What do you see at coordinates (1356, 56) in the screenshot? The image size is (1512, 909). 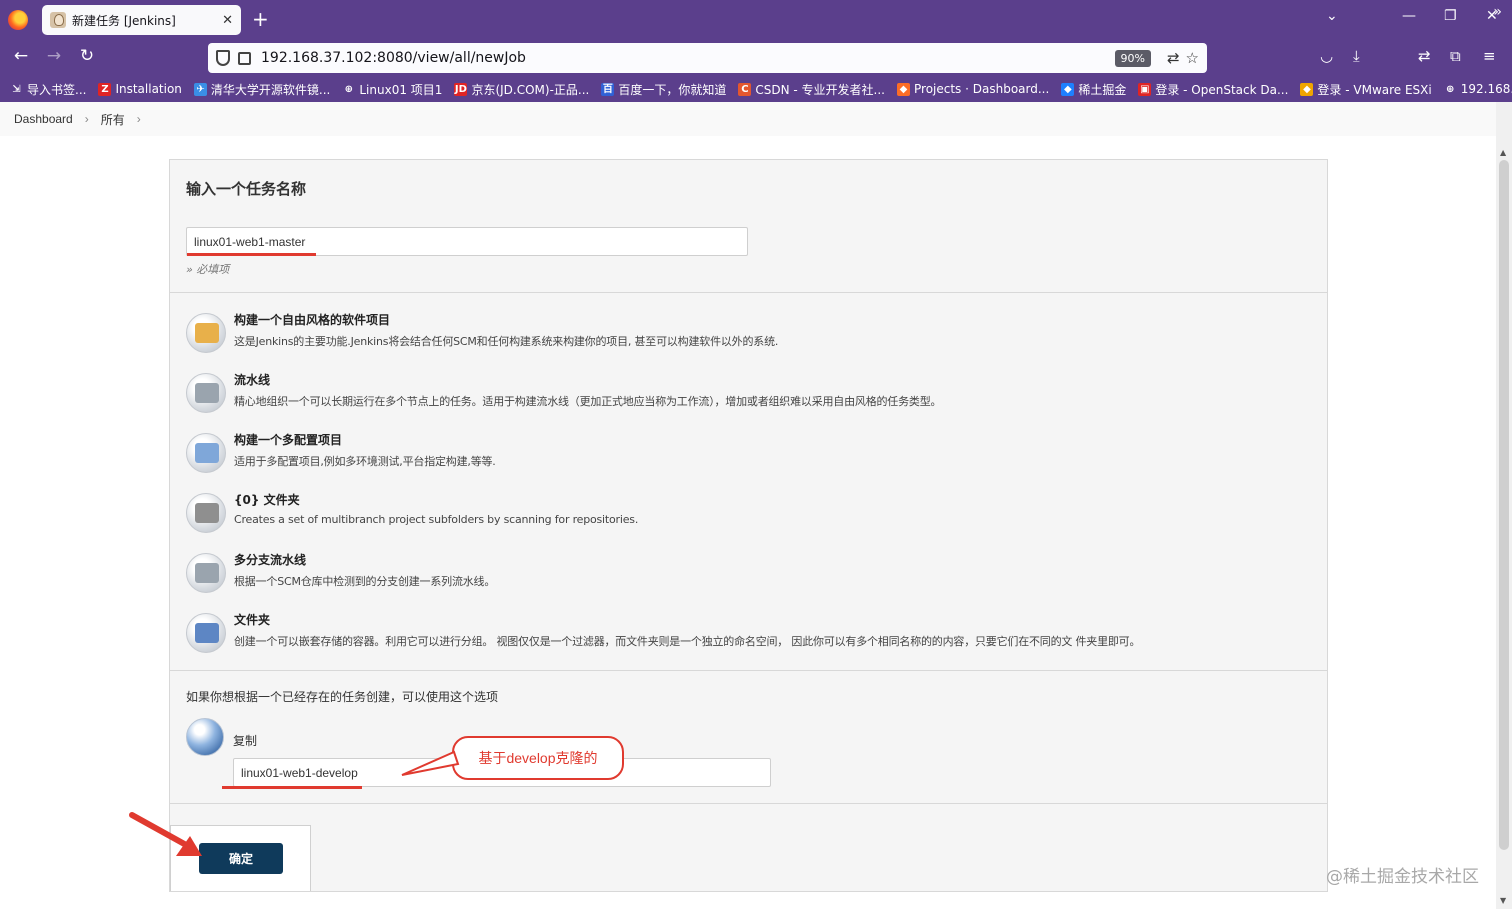 I see `downloads-icon: ⤓` at bounding box center [1356, 56].